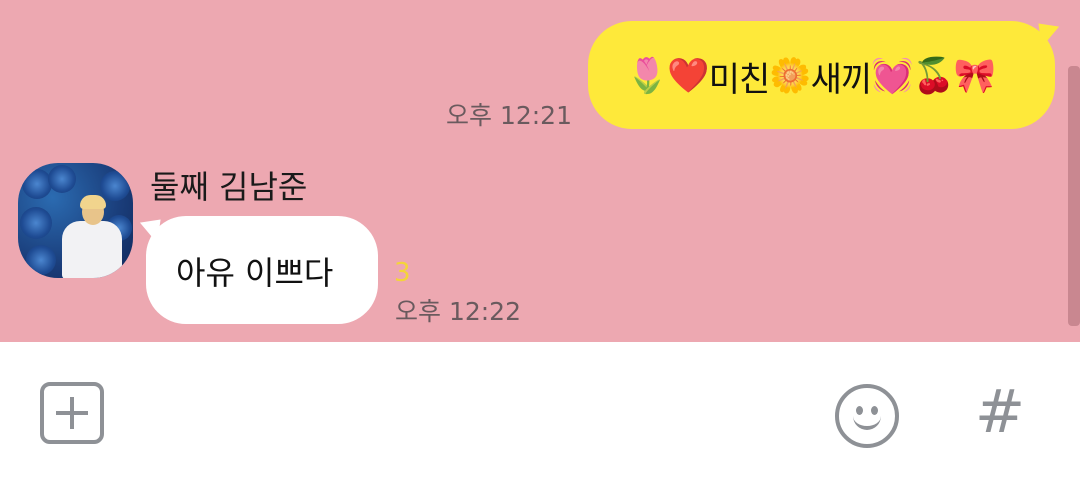 The height and width of the screenshot is (486, 1080). Describe the element at coordinates (458, 311) in the screenshot. I see `received-message-time: 오후 12:22` at that location.